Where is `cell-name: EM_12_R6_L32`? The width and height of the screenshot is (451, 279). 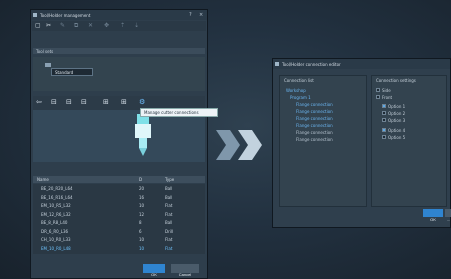
cell-name: EM_12_R6_L32 is located at coordinates (56, 214).